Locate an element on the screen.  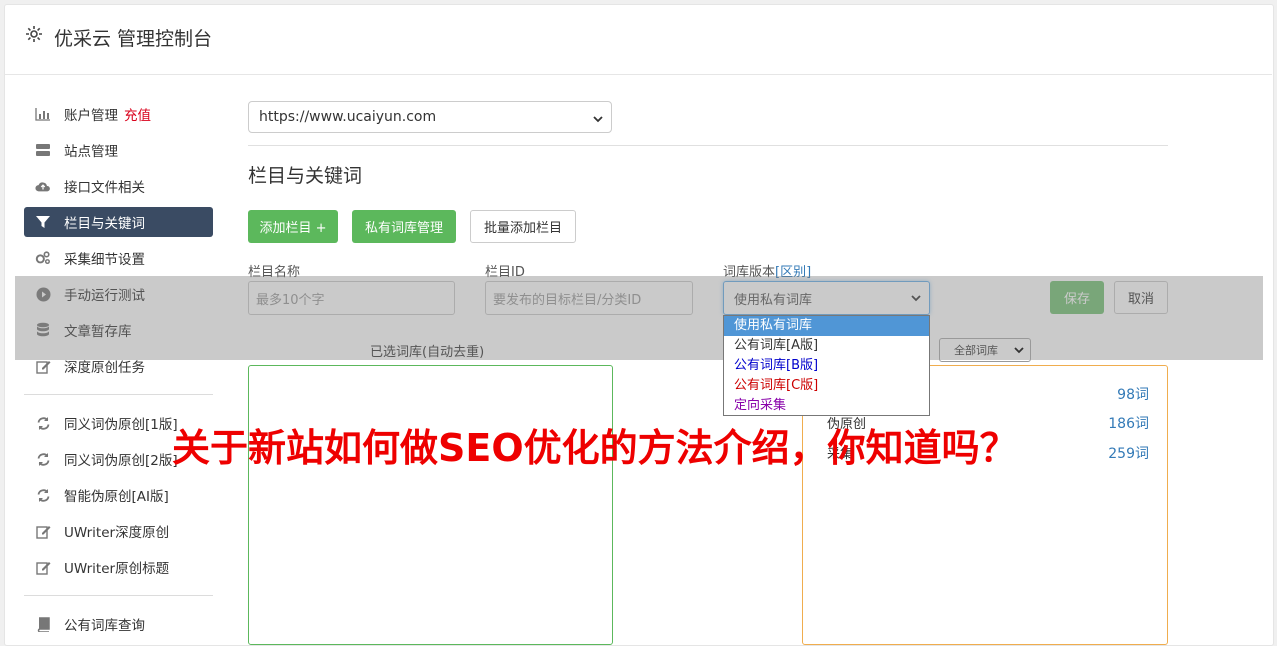
app-title: 优采云 管理控制台 is located at coordinates (133, 39).